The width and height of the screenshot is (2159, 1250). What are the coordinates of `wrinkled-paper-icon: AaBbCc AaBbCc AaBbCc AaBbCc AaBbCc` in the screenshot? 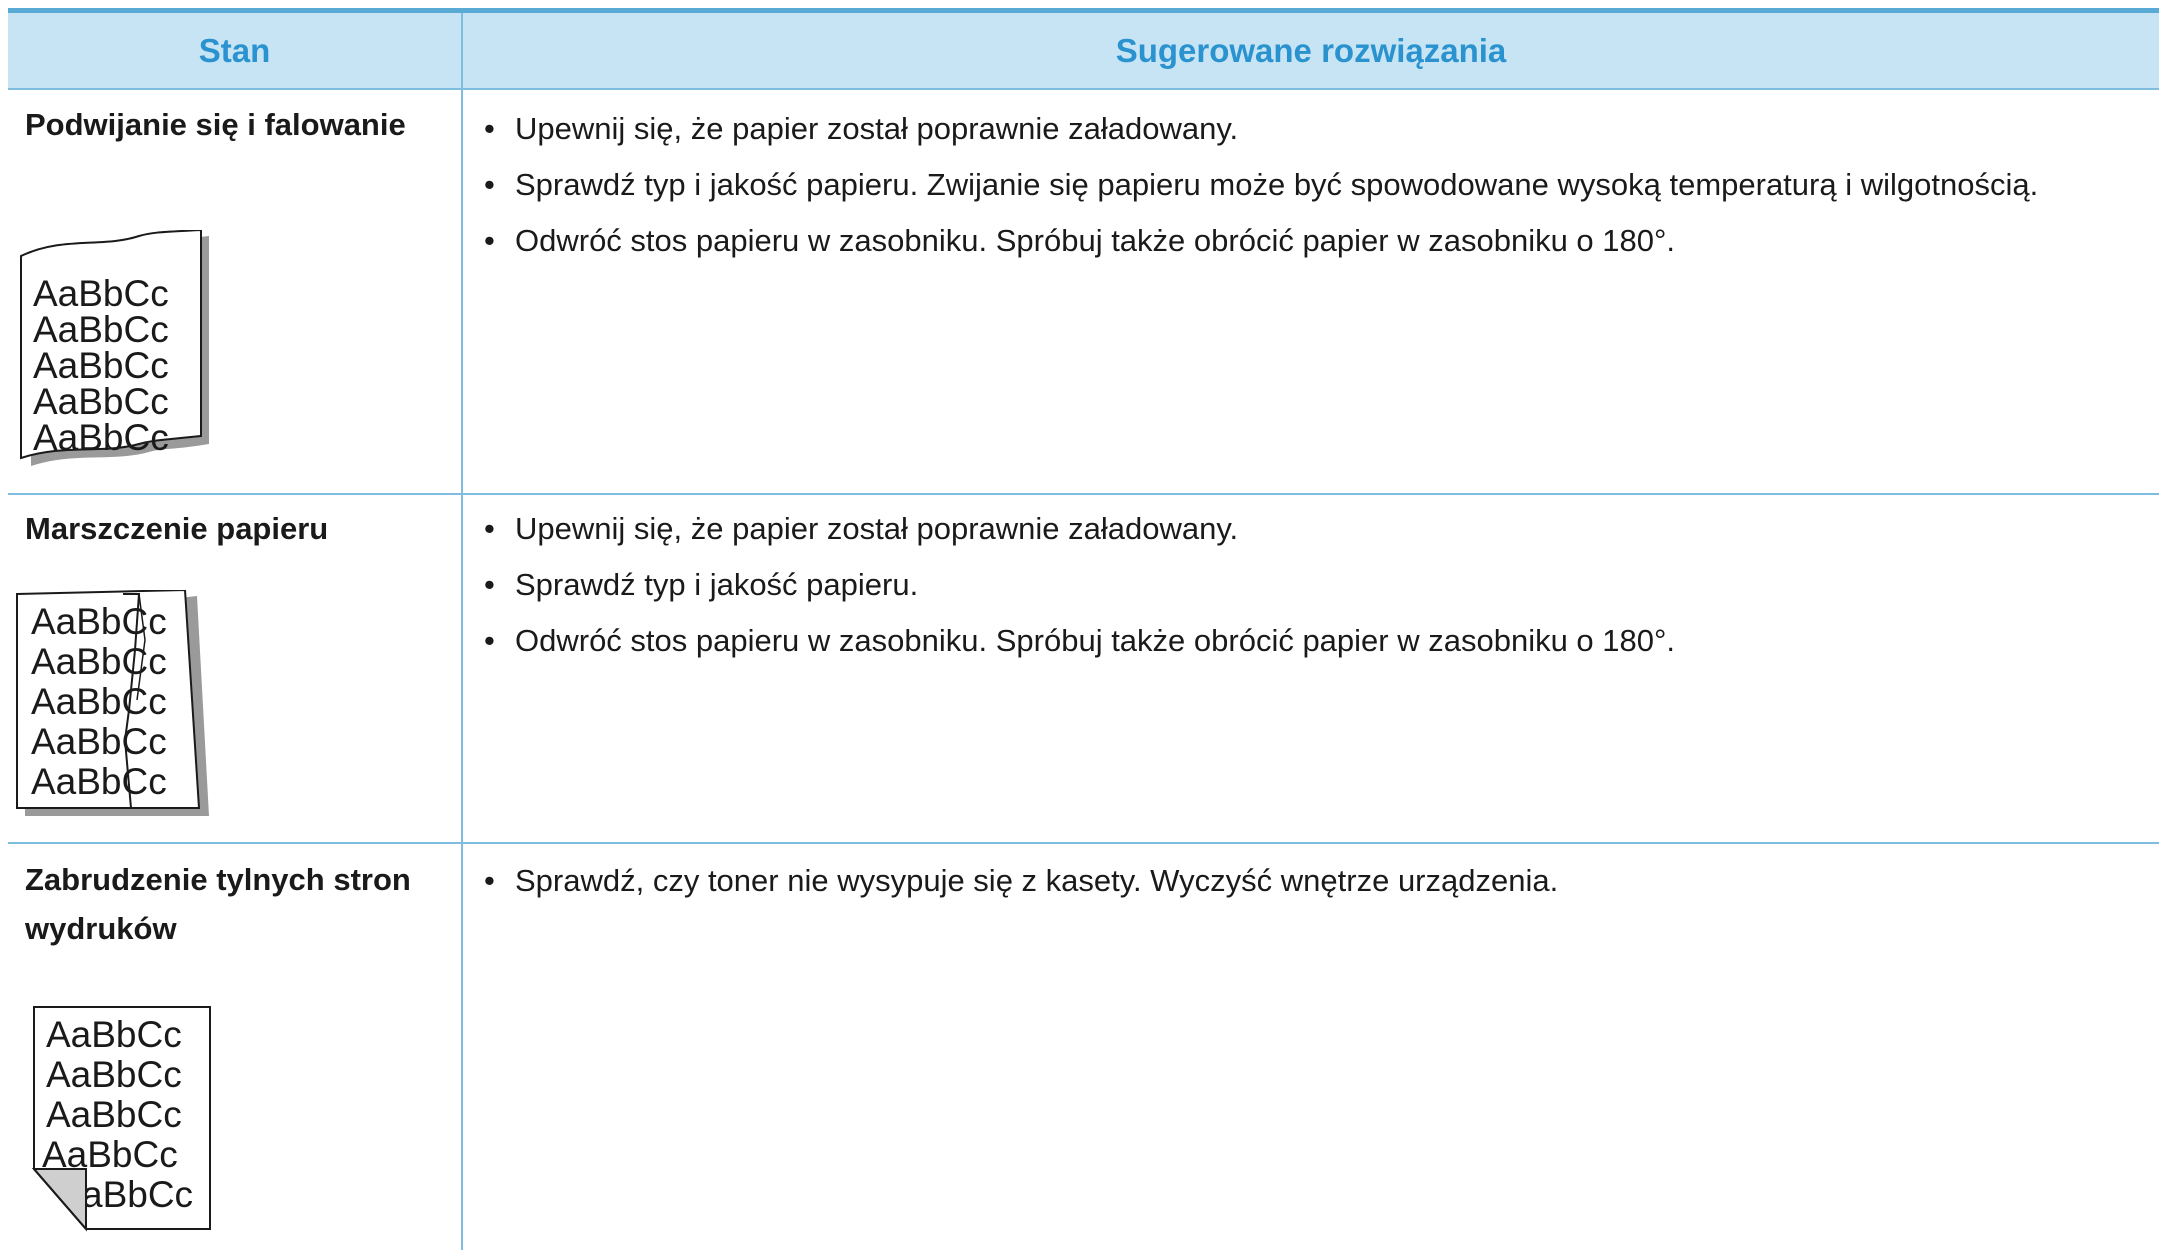 It's located at (113, 705).